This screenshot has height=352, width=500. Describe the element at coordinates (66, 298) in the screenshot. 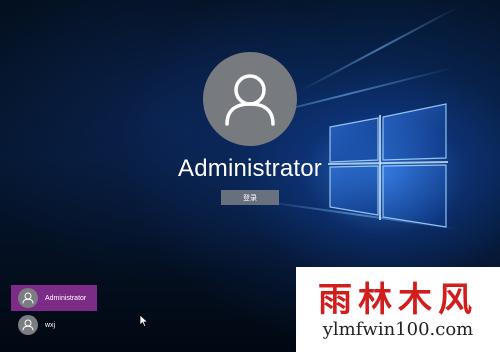

I see `user-tile-label: Administrator` at that location.